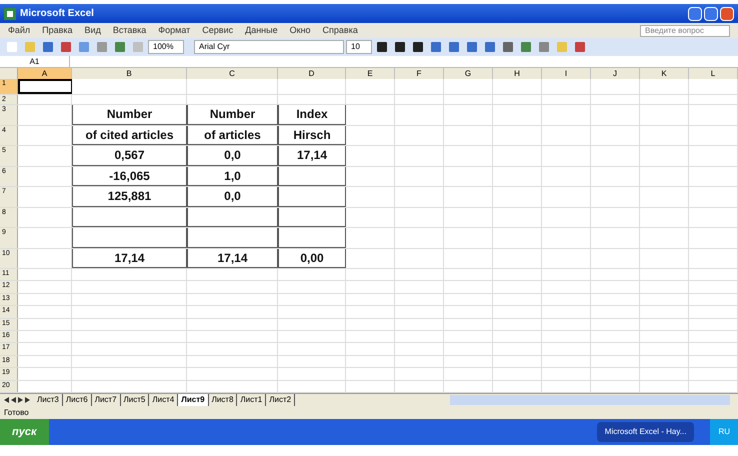 The height and width of the screenshot is (456, 738). What do you see at coordinates (45, 86) in the screenshot?
I see `active-cell` at bounding box center [45, 86].